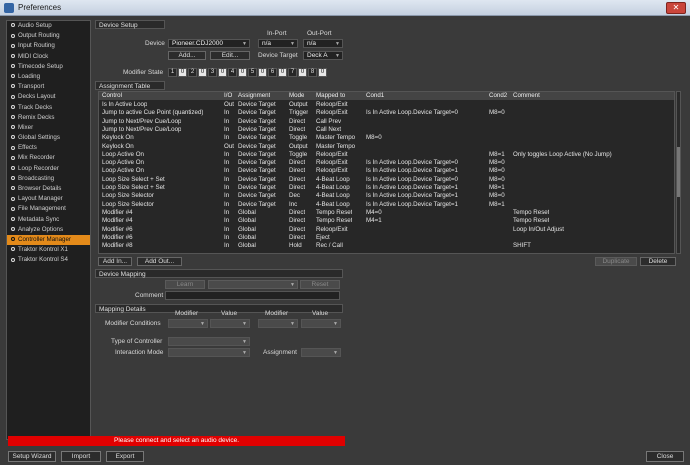 The image size is (690, 465). What do you see at coordinates (257, 154) in the screenshot?
I see `table-cell: Device Target` at bounding box center [257, 154].